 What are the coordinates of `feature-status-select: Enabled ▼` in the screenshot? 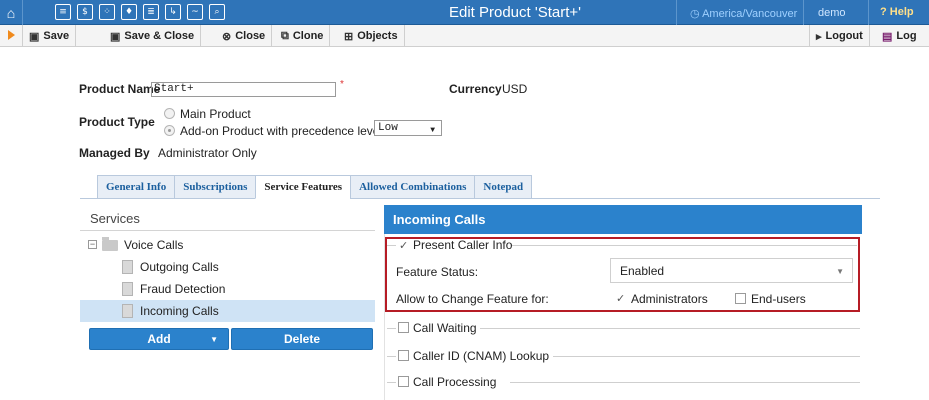 It's located at (731, 270).